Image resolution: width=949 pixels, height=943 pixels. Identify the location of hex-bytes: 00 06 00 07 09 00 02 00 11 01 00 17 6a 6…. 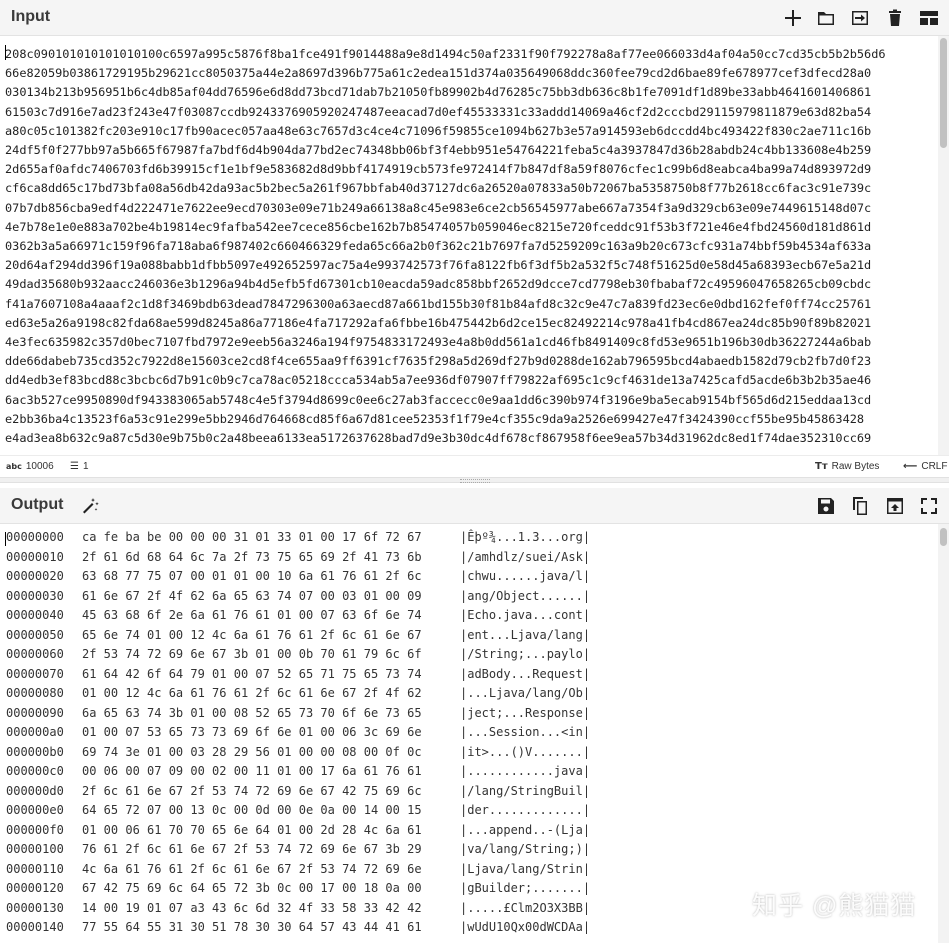
(252, 771).